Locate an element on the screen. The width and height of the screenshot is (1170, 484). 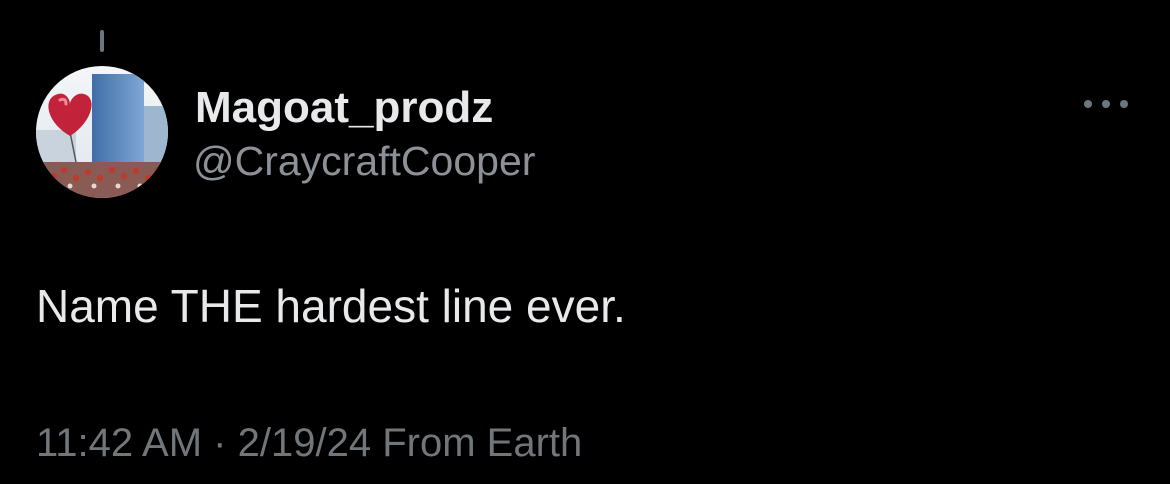
more-horizontal-icon is located at coordinates (1106, 104).